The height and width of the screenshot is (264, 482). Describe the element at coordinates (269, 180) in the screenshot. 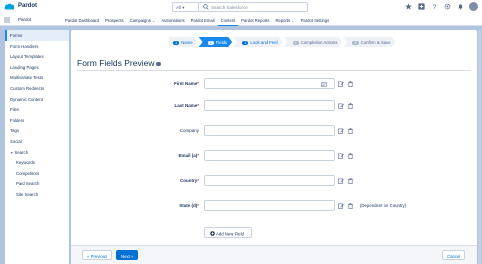

I see `country-input` at that location.